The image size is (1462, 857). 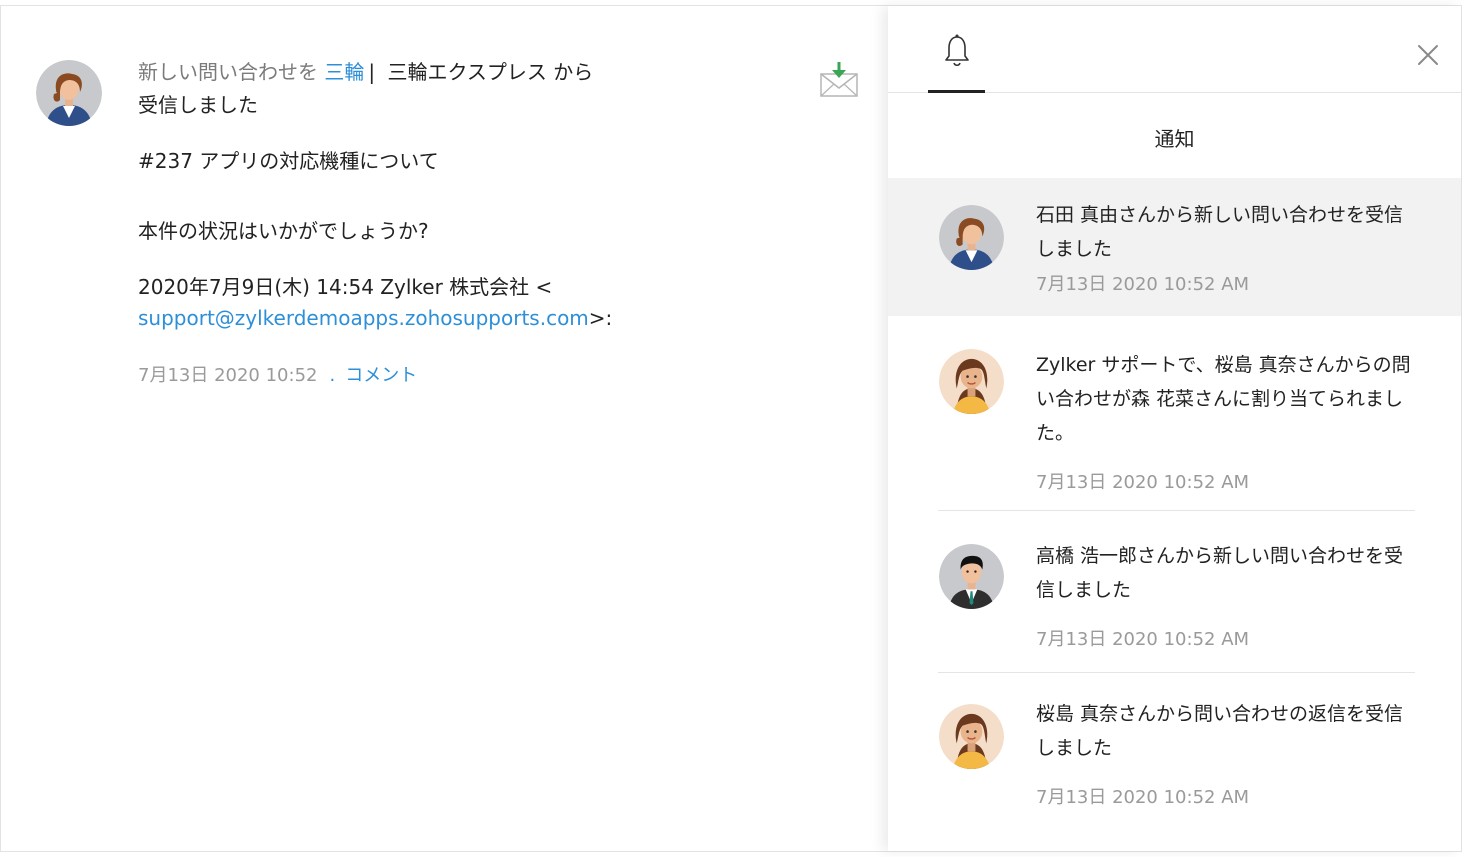 What do you see at coordinates (1220, 731) in the screenshot?
I see `notification-text: 桜島 真奈さんから問い合わせの返信を受信しました` at bounding box center [1220, 731].